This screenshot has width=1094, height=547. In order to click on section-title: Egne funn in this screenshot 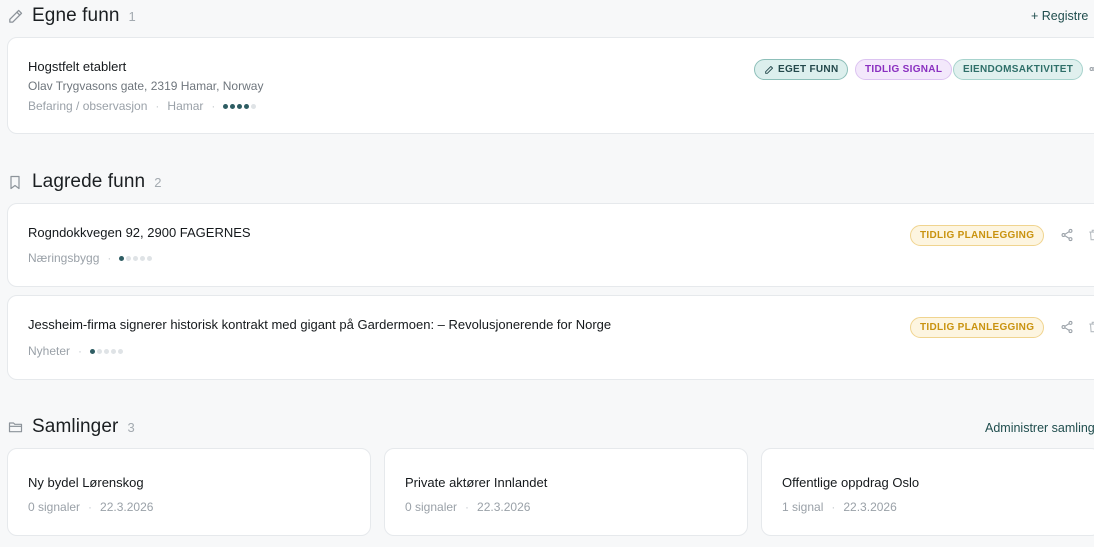, I will do `click(76, 15)`.